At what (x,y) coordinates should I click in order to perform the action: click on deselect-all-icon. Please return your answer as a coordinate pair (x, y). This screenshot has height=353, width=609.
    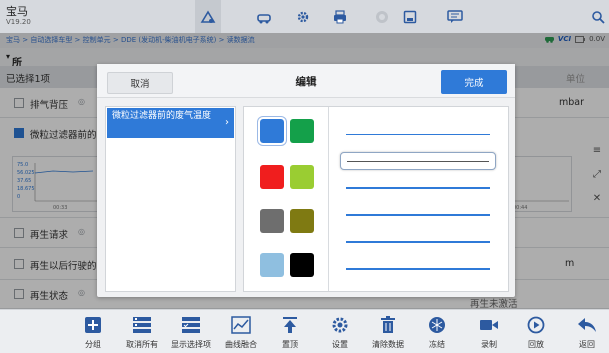
    Looking at the image, I should click on (142, 325).